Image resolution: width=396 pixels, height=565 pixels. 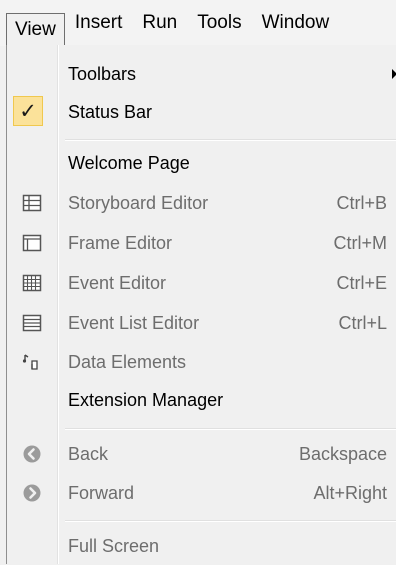 I want to click on menu-item-back: Back Backspace, so click(x=201, y=454).